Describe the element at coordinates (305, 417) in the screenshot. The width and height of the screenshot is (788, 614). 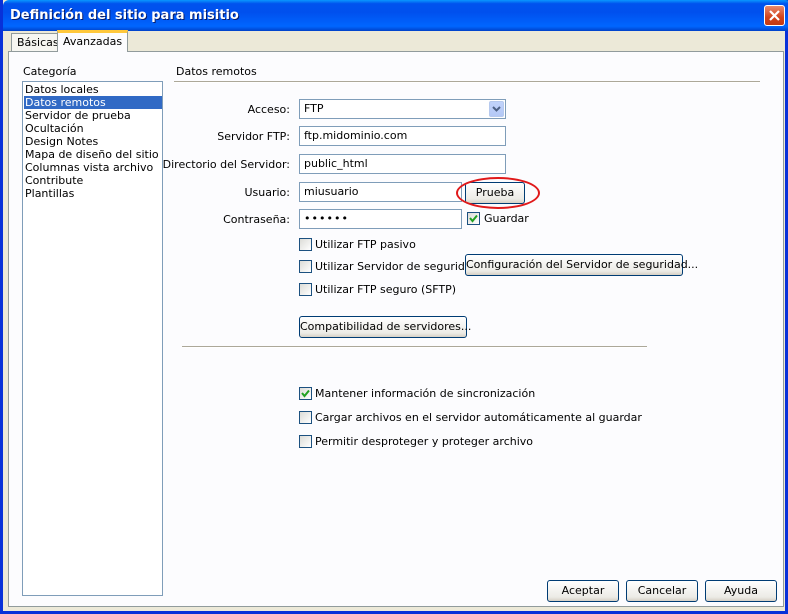
I see `auto-upload-checkbox` at that location.